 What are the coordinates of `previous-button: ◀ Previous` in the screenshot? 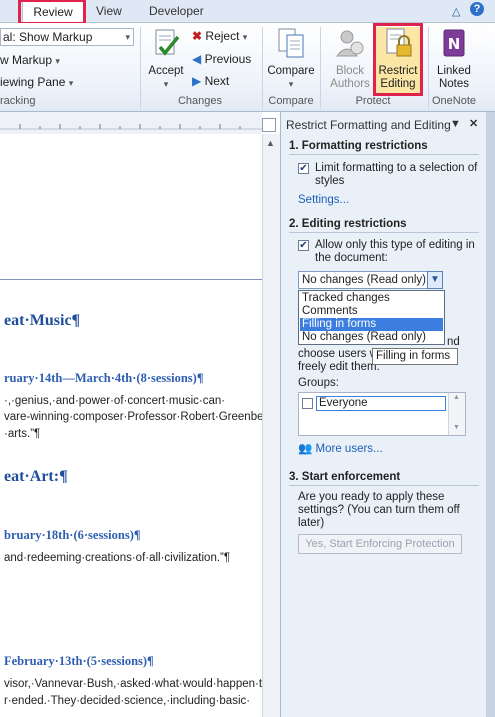 It's located at (221, 59).